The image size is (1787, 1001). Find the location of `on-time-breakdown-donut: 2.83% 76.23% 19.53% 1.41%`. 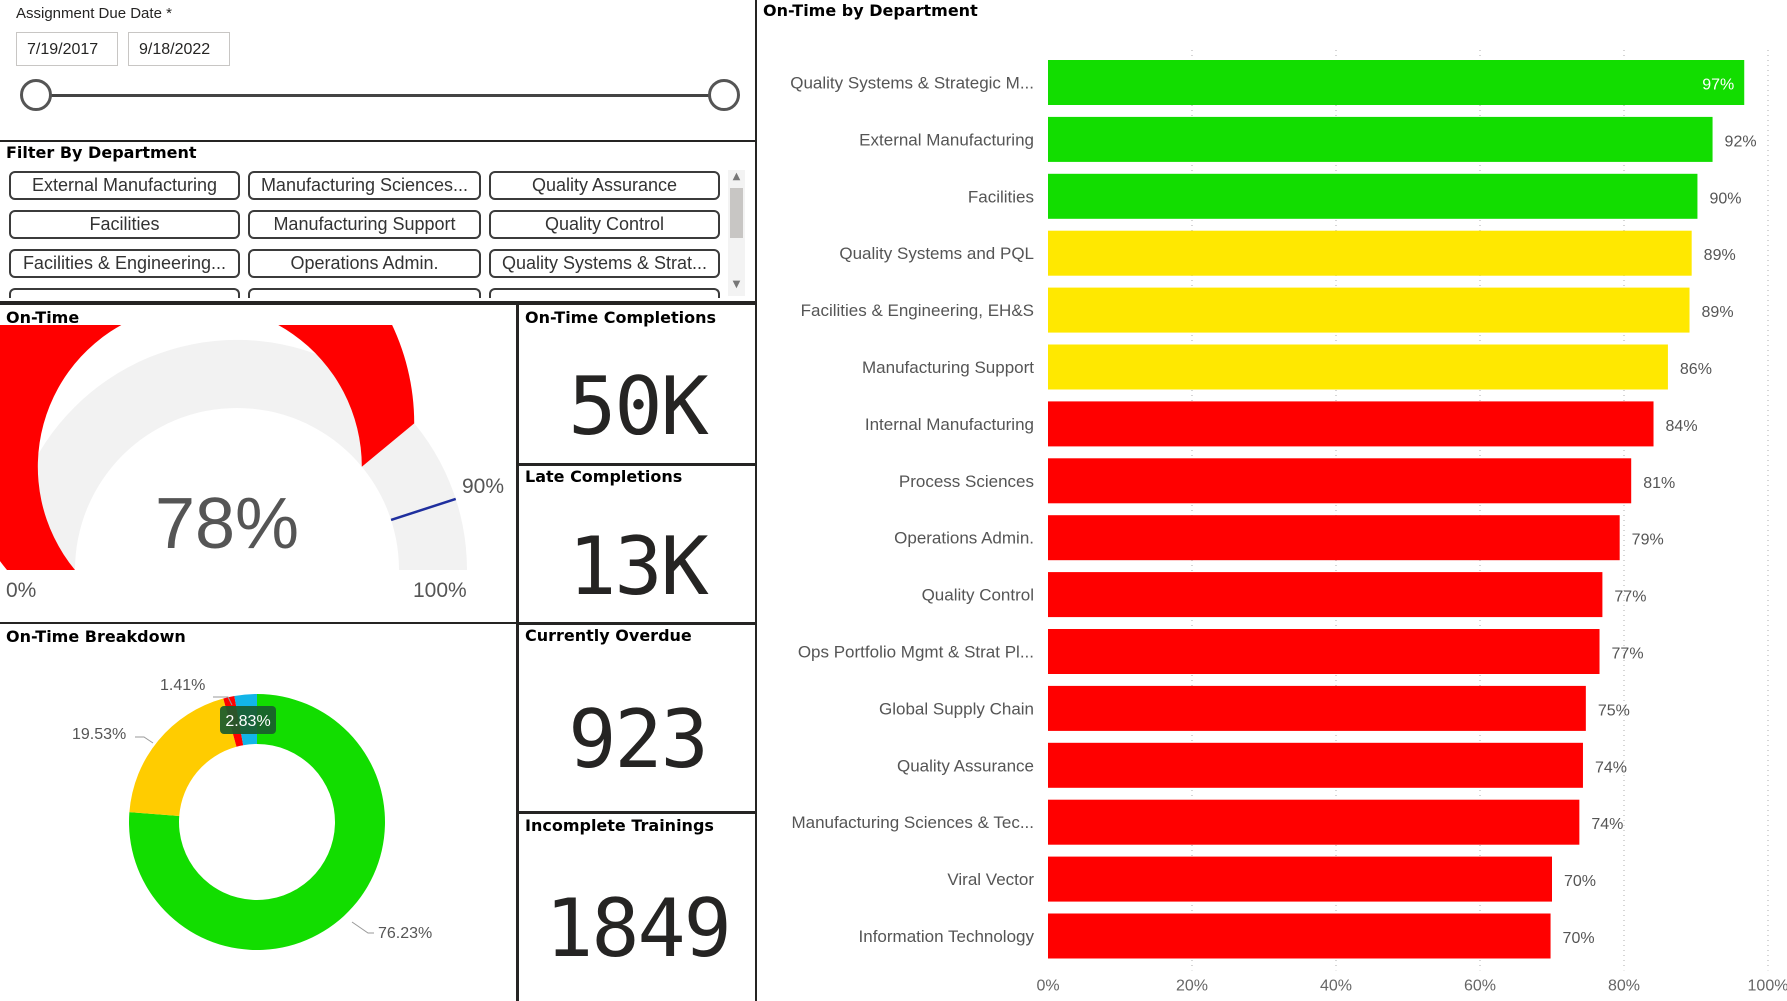

on-time-breakdown-donut: 2.83% 76.23% 19.53% 1.41% is located at coordinates (252, 813).